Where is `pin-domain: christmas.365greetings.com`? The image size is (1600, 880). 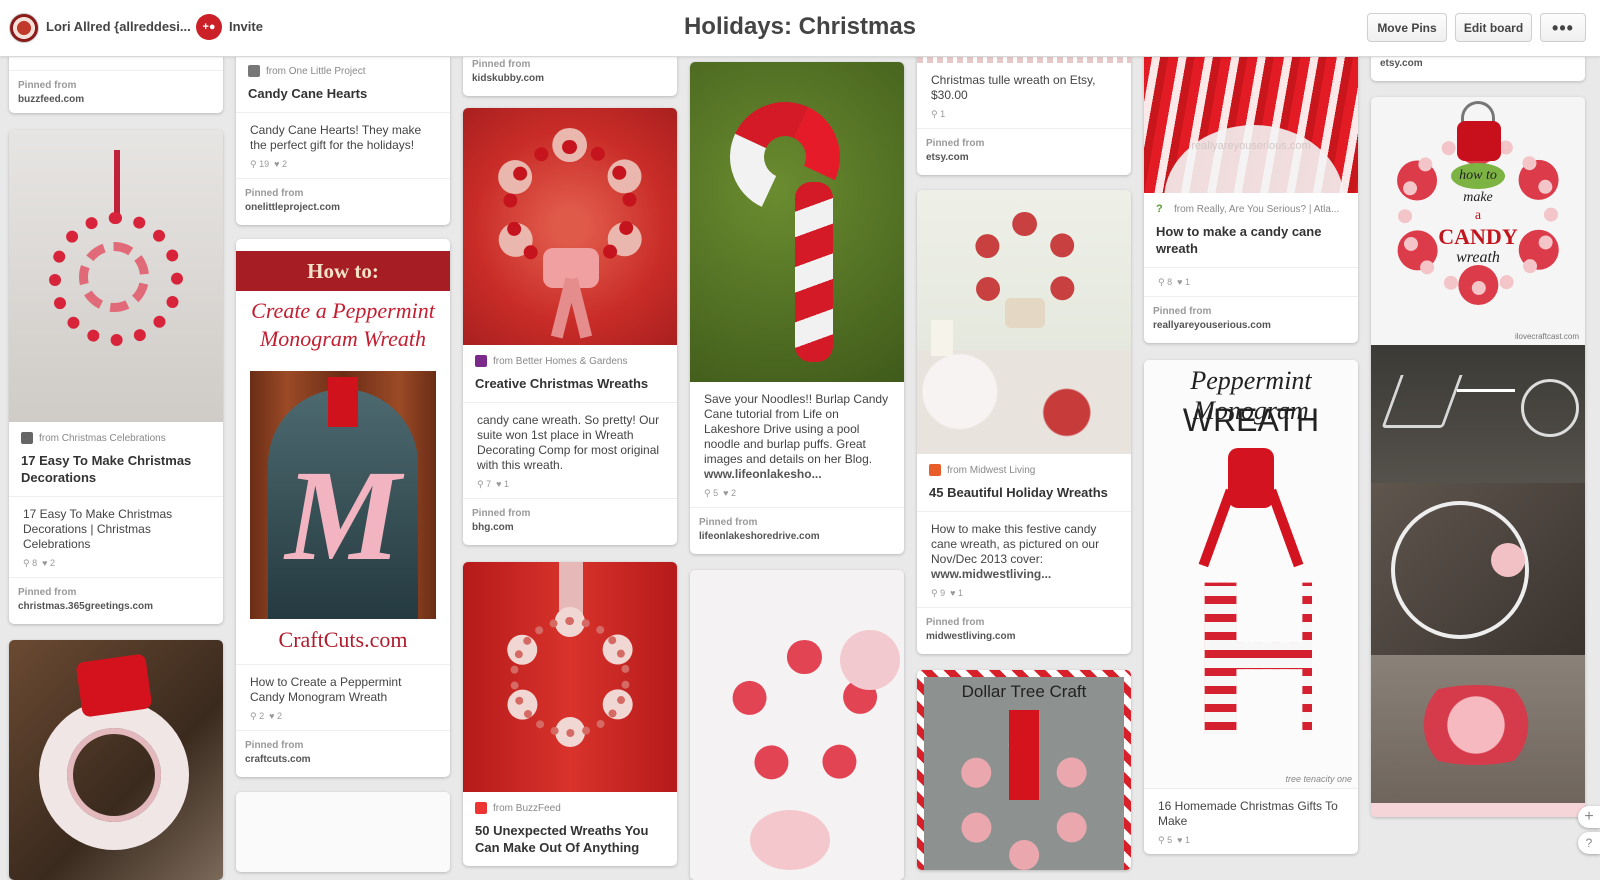
pin-domain: christmas.365greetings.com is located at coordinates (116, 607).